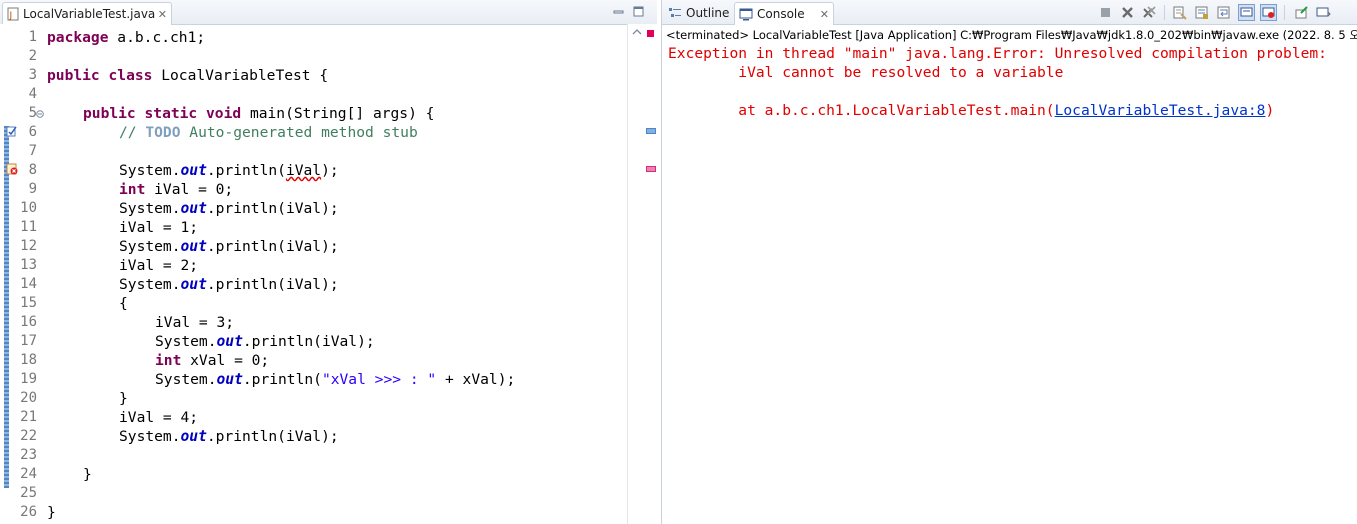 This screenshot has width=1357, height=524. What do you see at coordinates (1127, 12) in the screenshot?
I see `remove-launch-icon` at bounding box center [1127, 12].